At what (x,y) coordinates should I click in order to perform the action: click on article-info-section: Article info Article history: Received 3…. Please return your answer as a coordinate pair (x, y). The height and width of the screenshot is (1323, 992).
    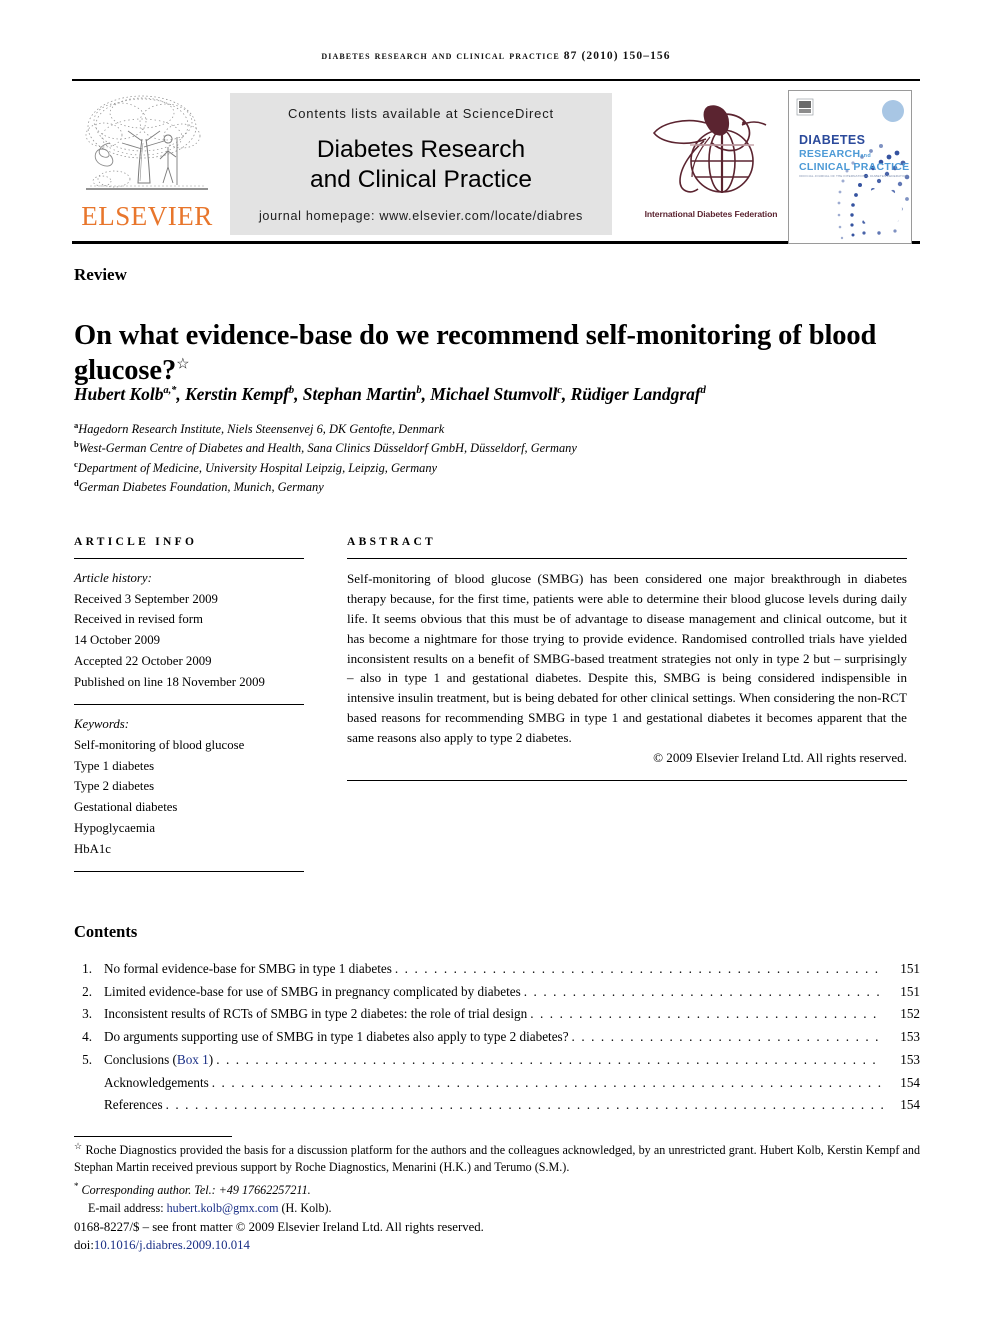
    Looking at the image, I should click on (189, 704).